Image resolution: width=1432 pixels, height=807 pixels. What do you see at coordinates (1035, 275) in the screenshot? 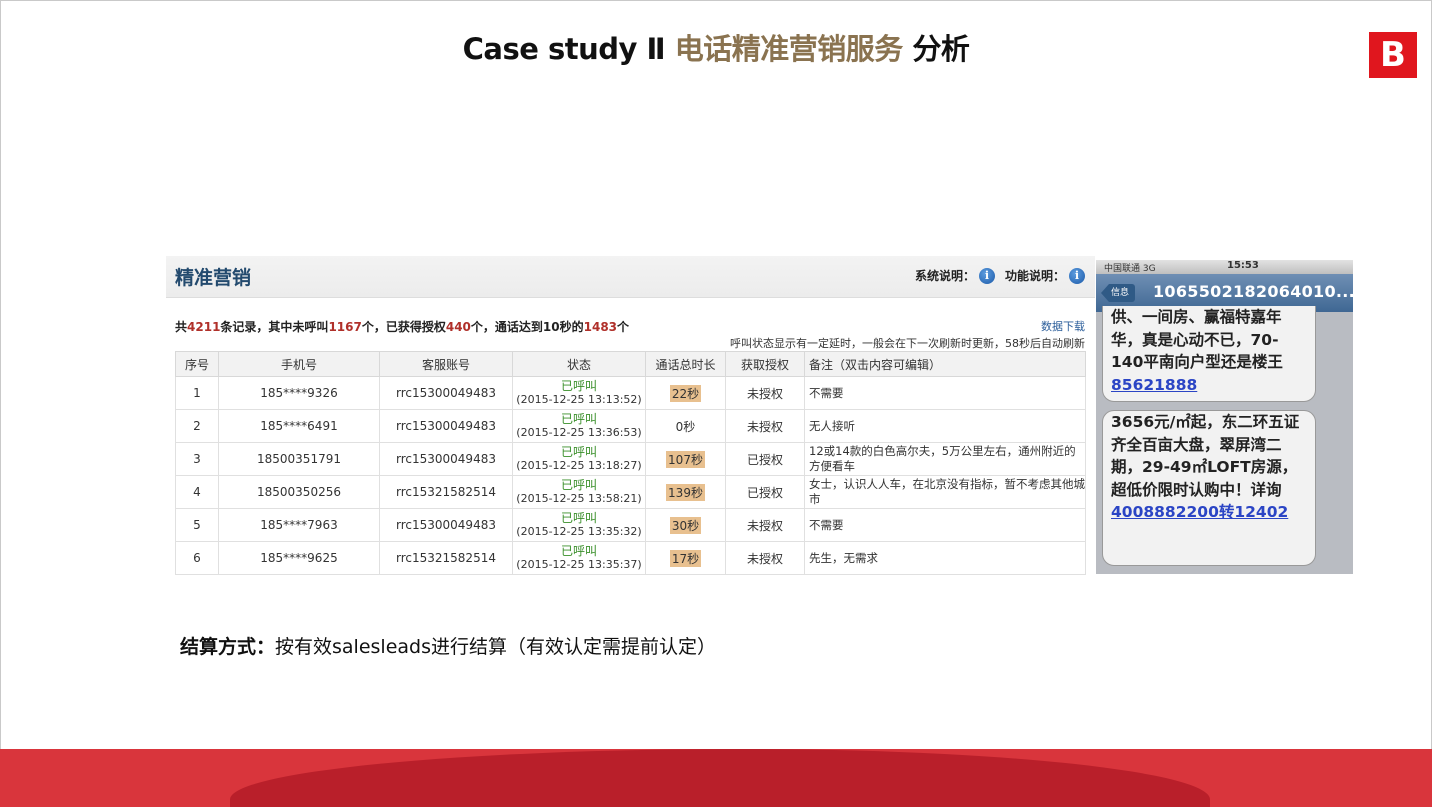
I see `function-help-link: 功能说明：` at bounding box center [1035, 275].